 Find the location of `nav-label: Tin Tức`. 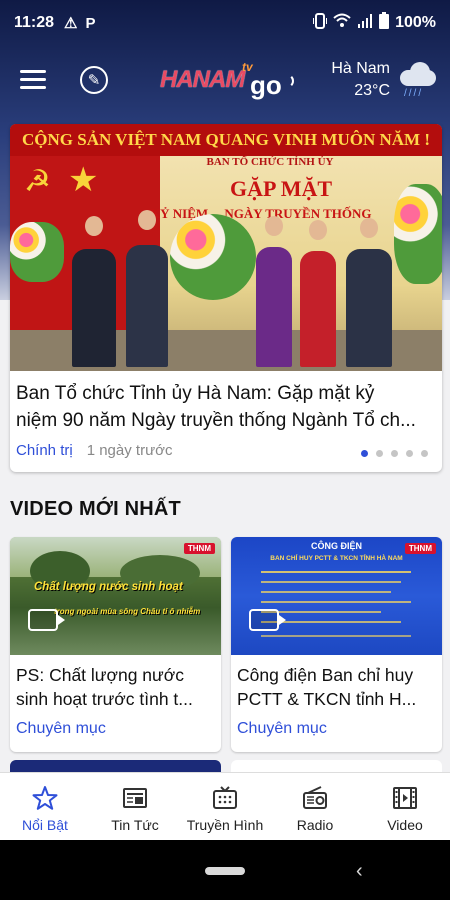

nav-label: Tin Tức is located at coordinates (135, 825).